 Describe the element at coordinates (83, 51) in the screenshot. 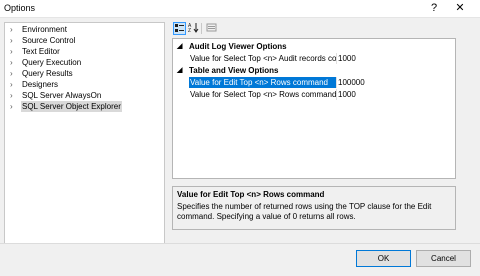

I see `tree-item-text-editor: › Text Editor` at that location.